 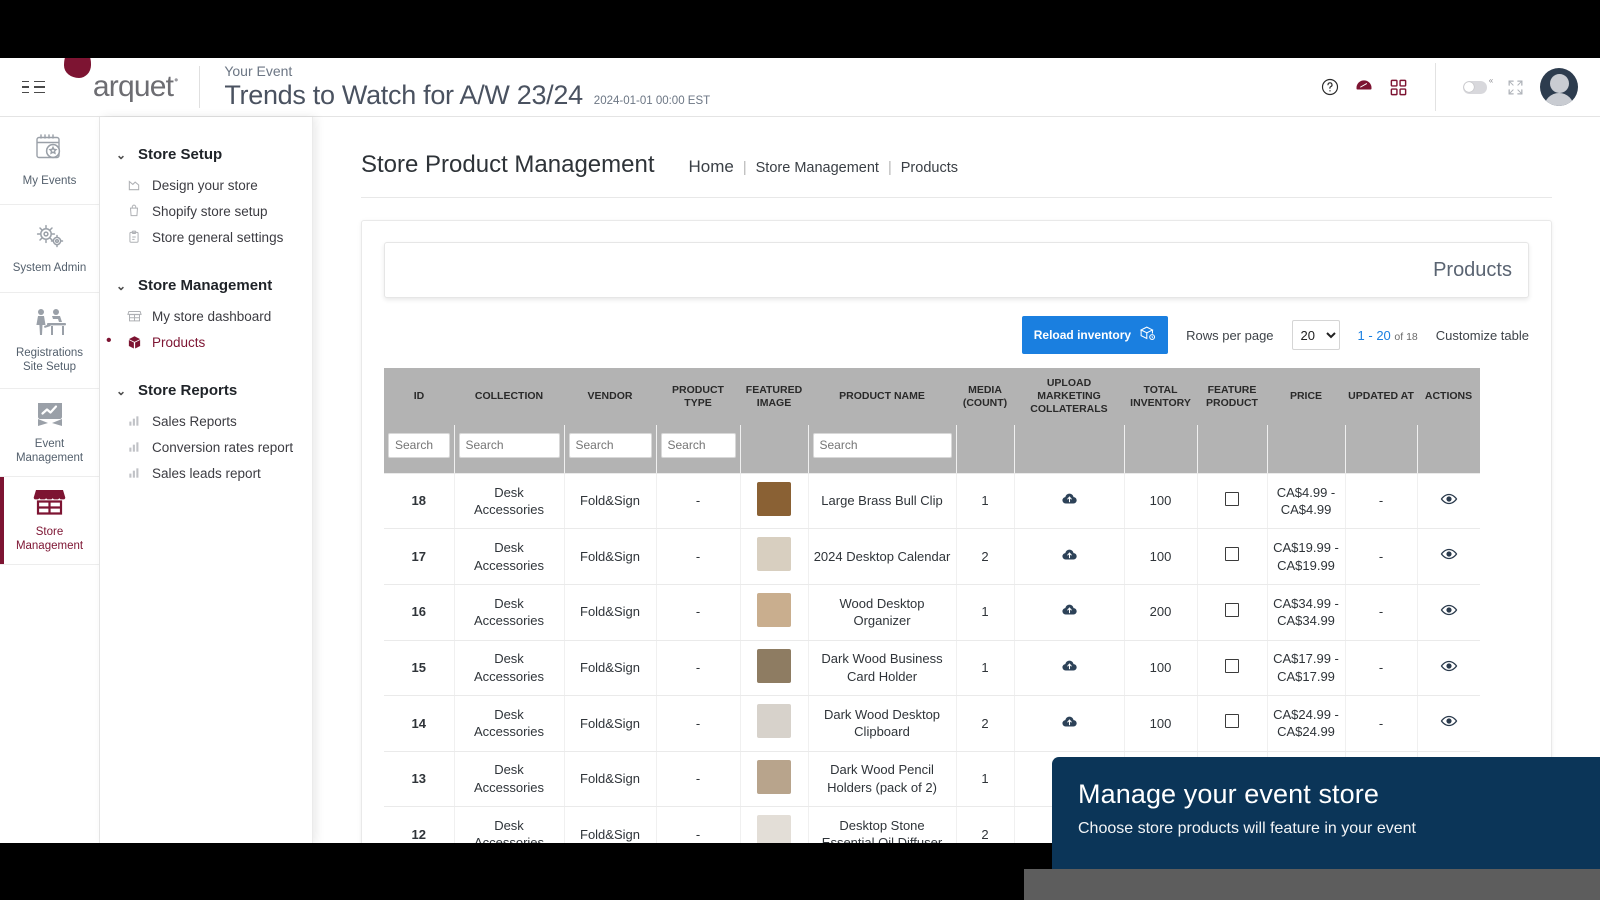 I want to click on customize-table-button: Customize table, so click(x=1482, y=335).